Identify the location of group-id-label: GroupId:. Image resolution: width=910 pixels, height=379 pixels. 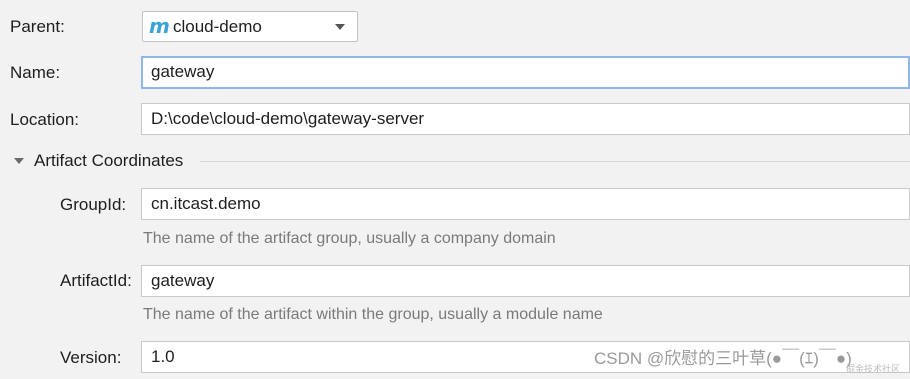
(93, 204).